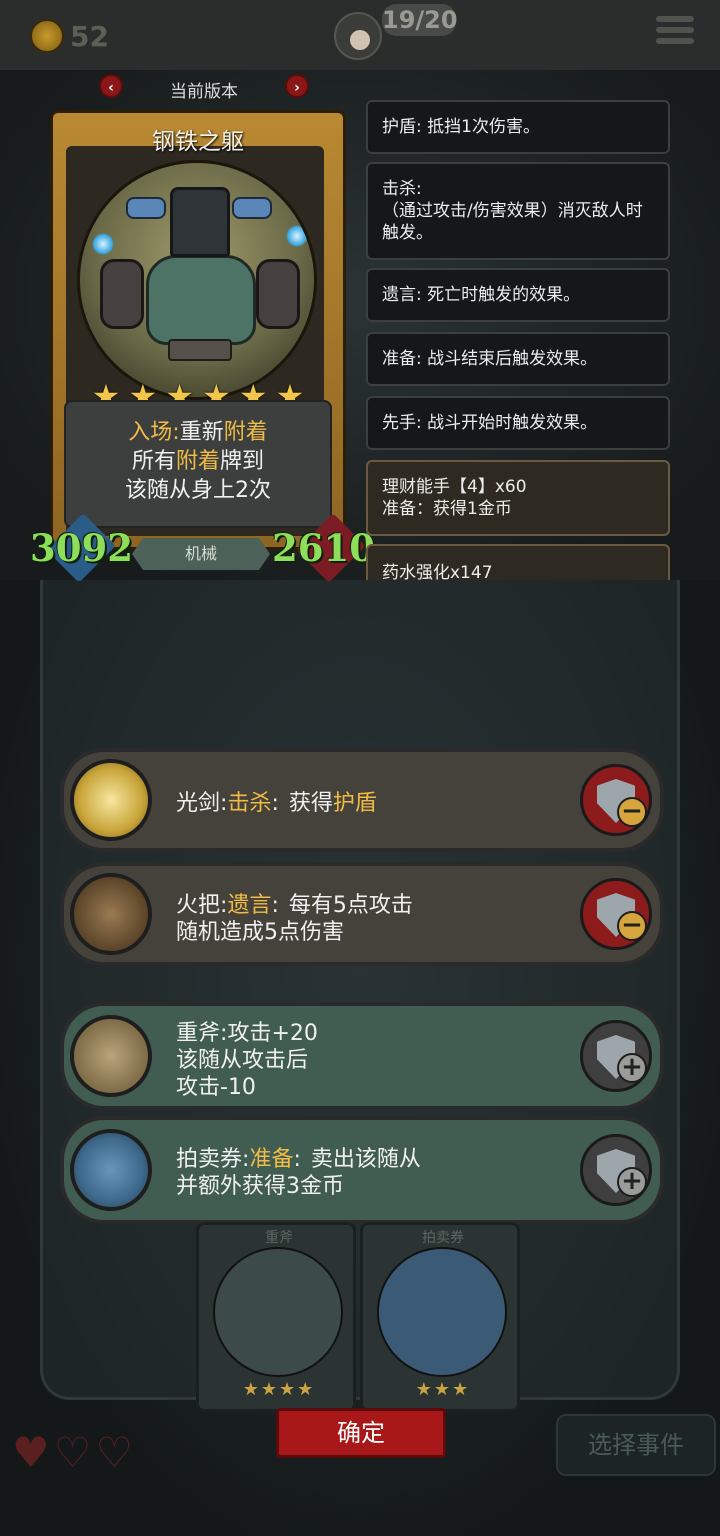 This screenshot has width=720, height=1536. What do you see at coordinates (518, 498) in the screenshot?
I see `glossary-item-finance: 理财能手【4】x60 准备：获得1金币` at bounding box center [518, 498].